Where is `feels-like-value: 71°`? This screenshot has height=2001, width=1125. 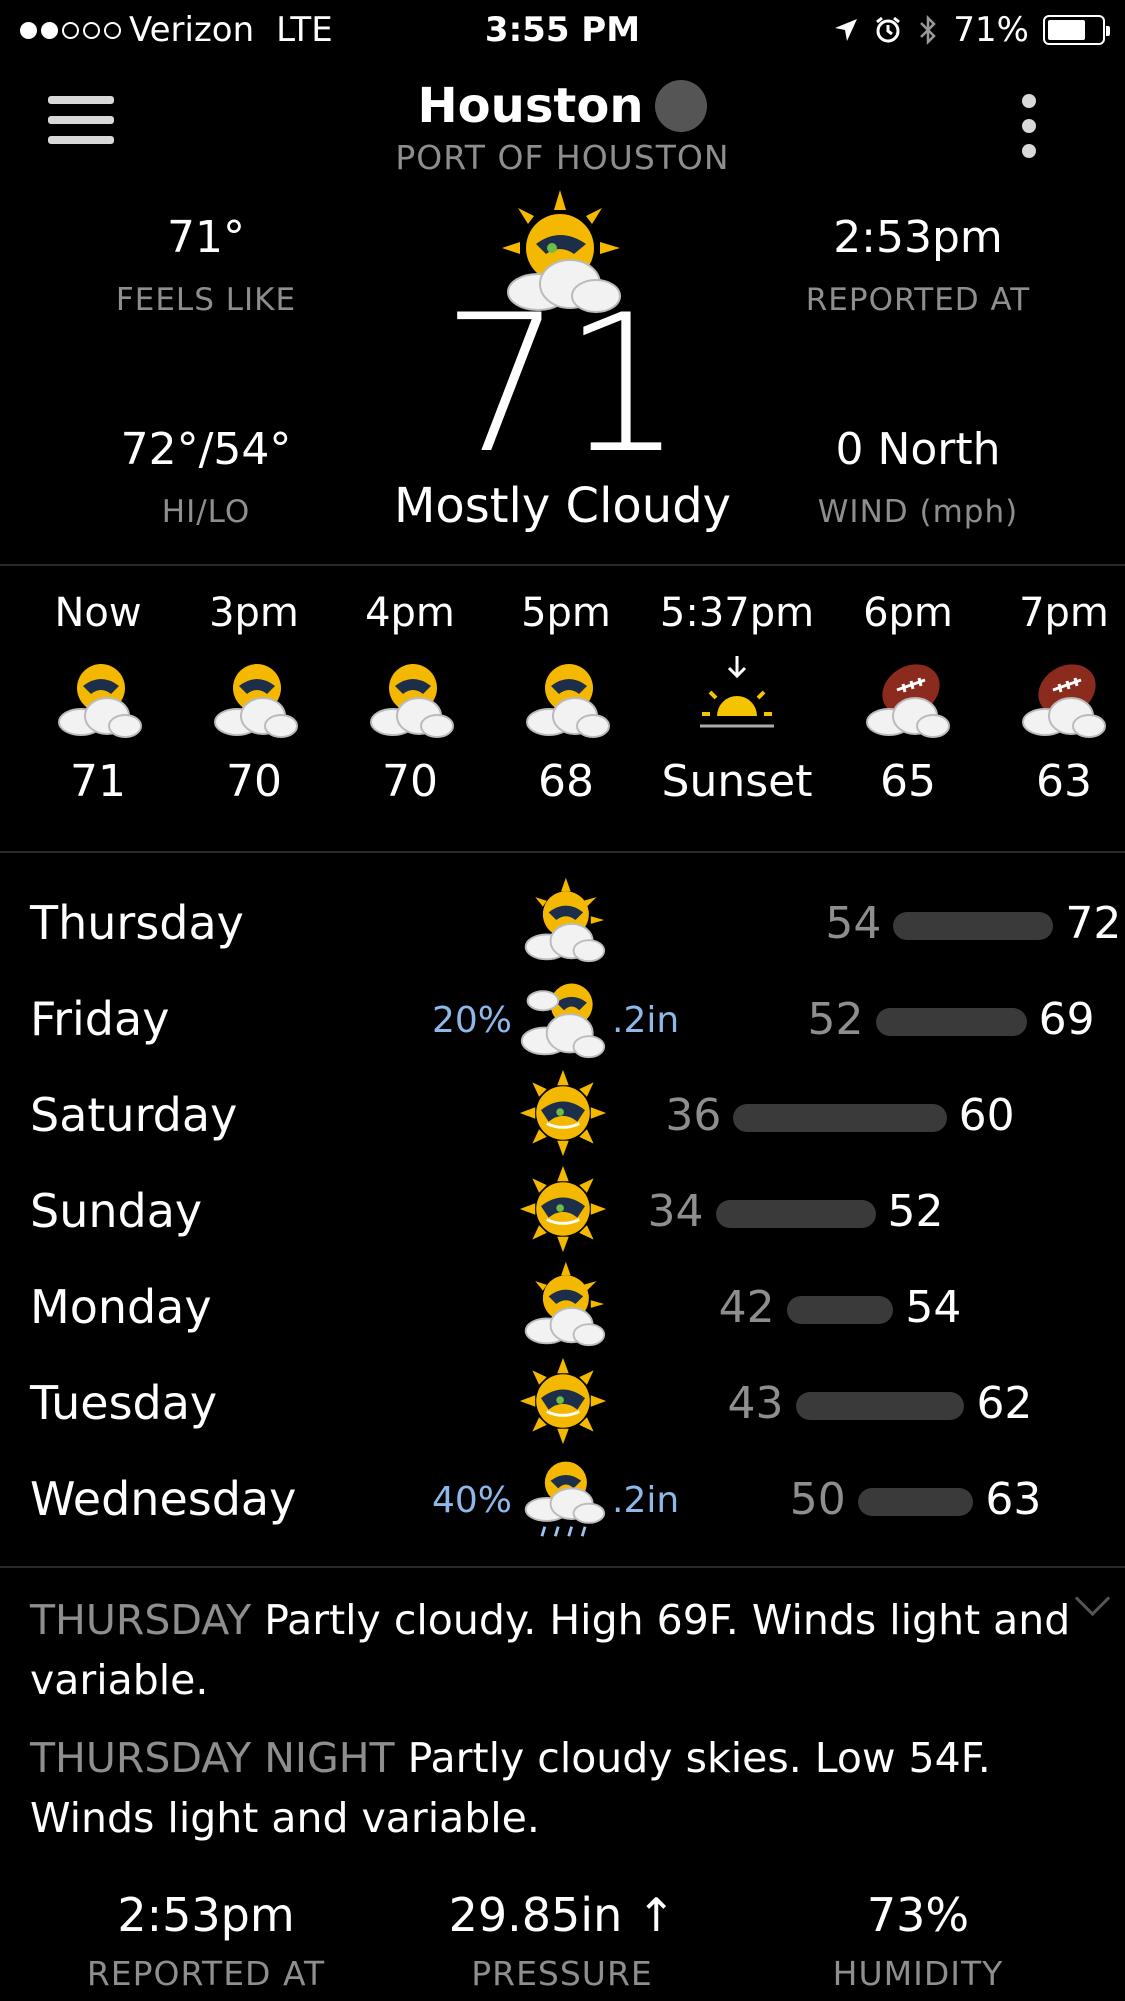
feels-like-value: 71° is located at coordinates (206, 237).